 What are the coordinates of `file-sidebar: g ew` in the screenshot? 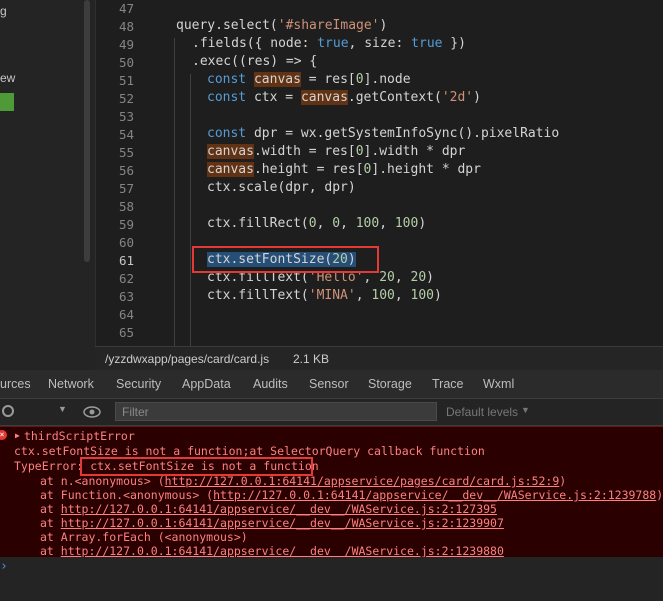 It's located at (47, 173).